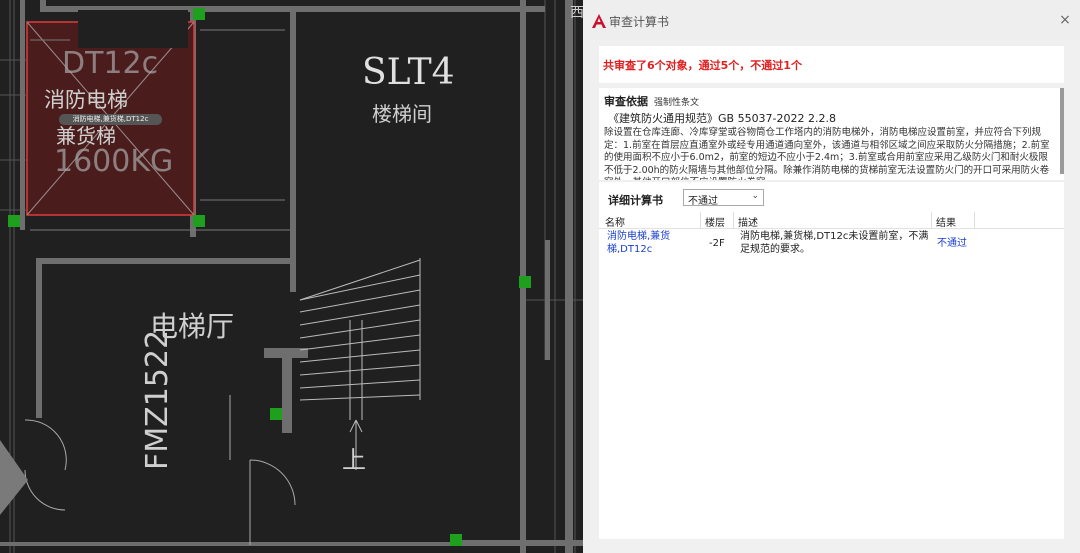 This screenshot has width=1080, height=553. What do you see at coordinates (110, 63) in the screenshot?
I see `elevator-code-label: DT12c` at bounding box center [110, 63].